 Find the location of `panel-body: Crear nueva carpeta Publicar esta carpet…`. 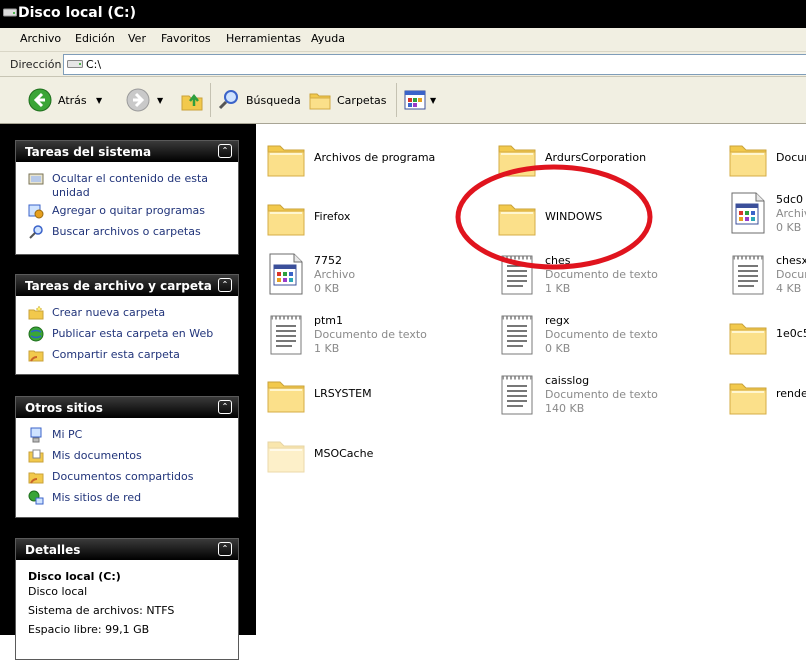

panel-body: Crear nueva carpeta Publicar esta carpet… is located at coordinates (127, 335).